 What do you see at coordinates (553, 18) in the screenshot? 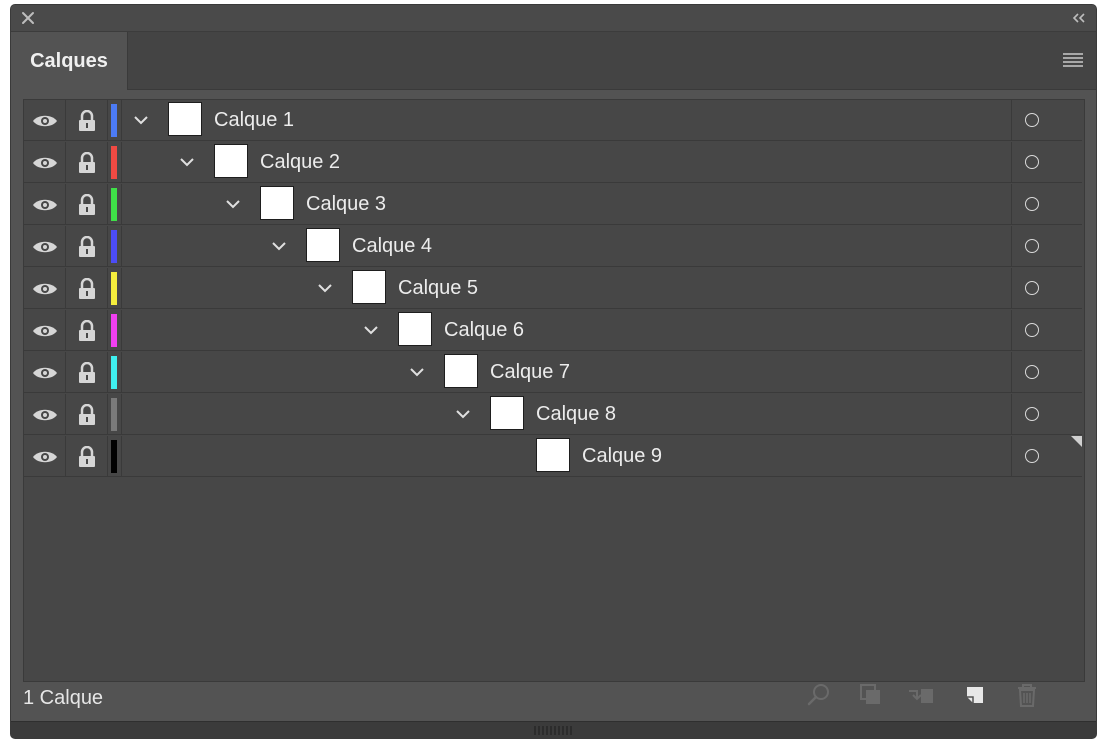
I see `title-bar` at bounding box center [553, 18].